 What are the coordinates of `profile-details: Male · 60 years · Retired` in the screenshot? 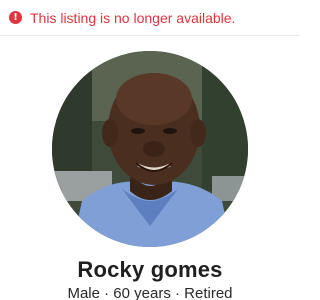 It's located at (150, 292).